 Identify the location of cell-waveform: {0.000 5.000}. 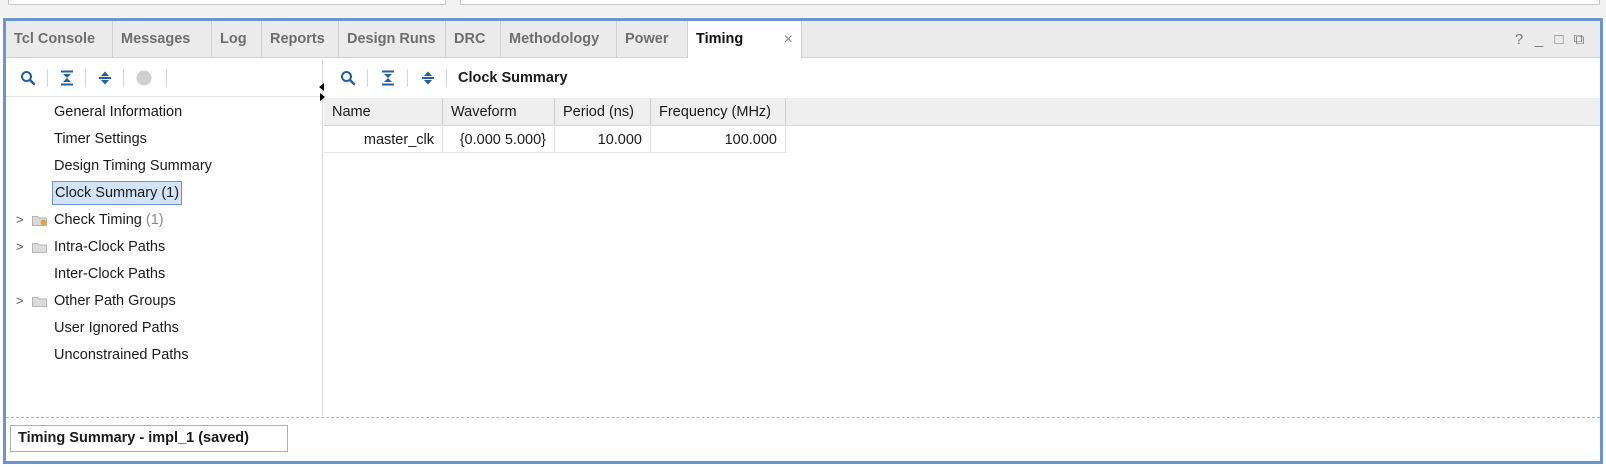
(499, 140).